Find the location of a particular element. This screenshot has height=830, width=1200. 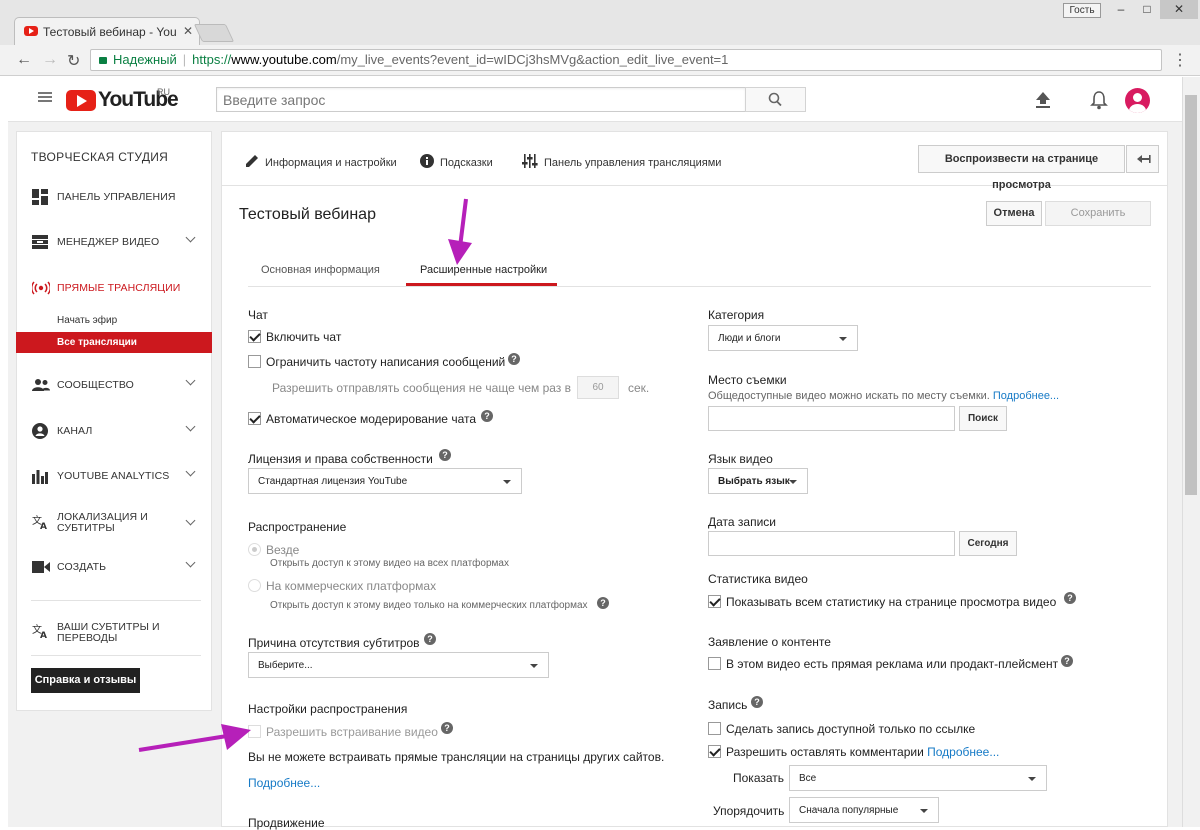

sidebar-subitem-start-stream: Начать эфир is located at coordinates (87, 320).